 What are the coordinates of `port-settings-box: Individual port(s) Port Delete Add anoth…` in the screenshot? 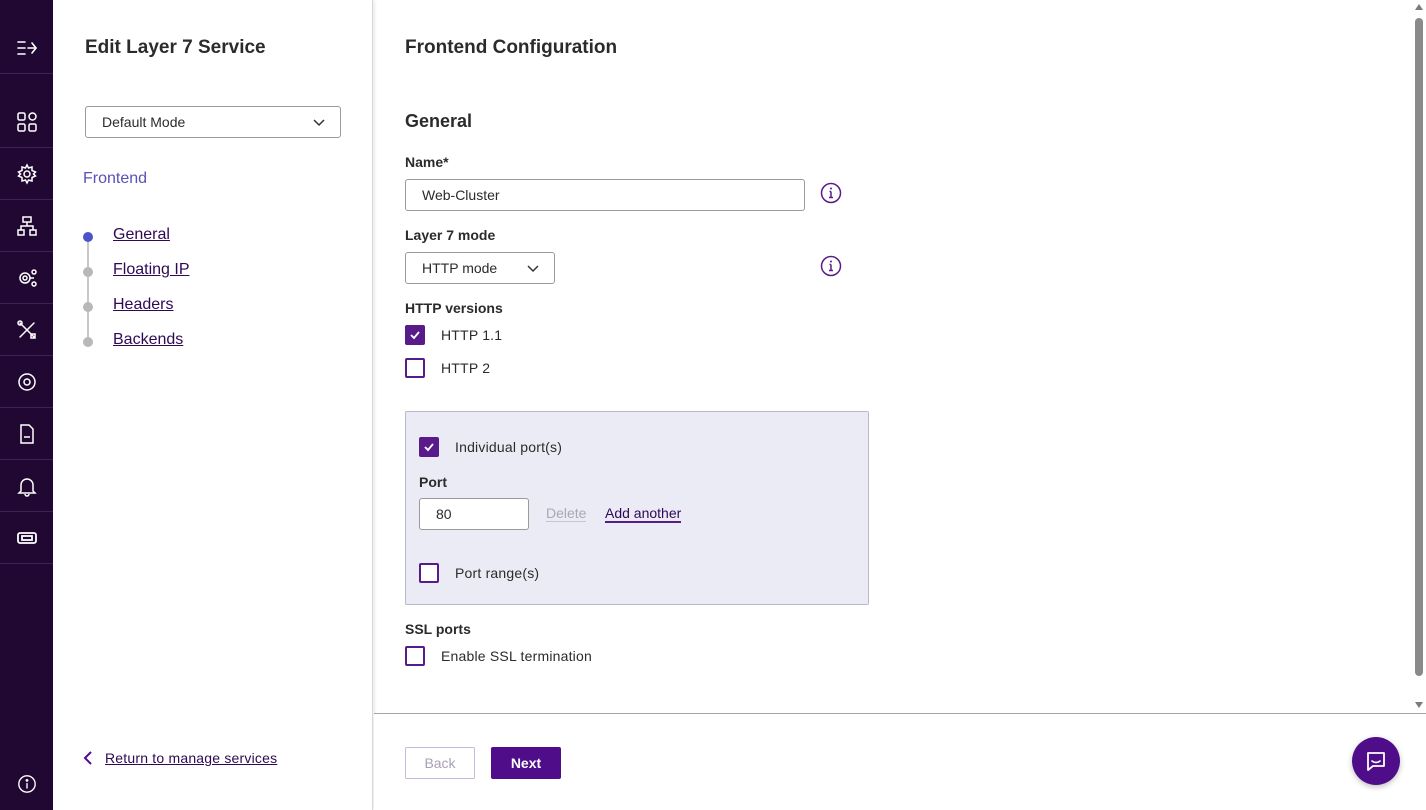 It's located at (637, 508).